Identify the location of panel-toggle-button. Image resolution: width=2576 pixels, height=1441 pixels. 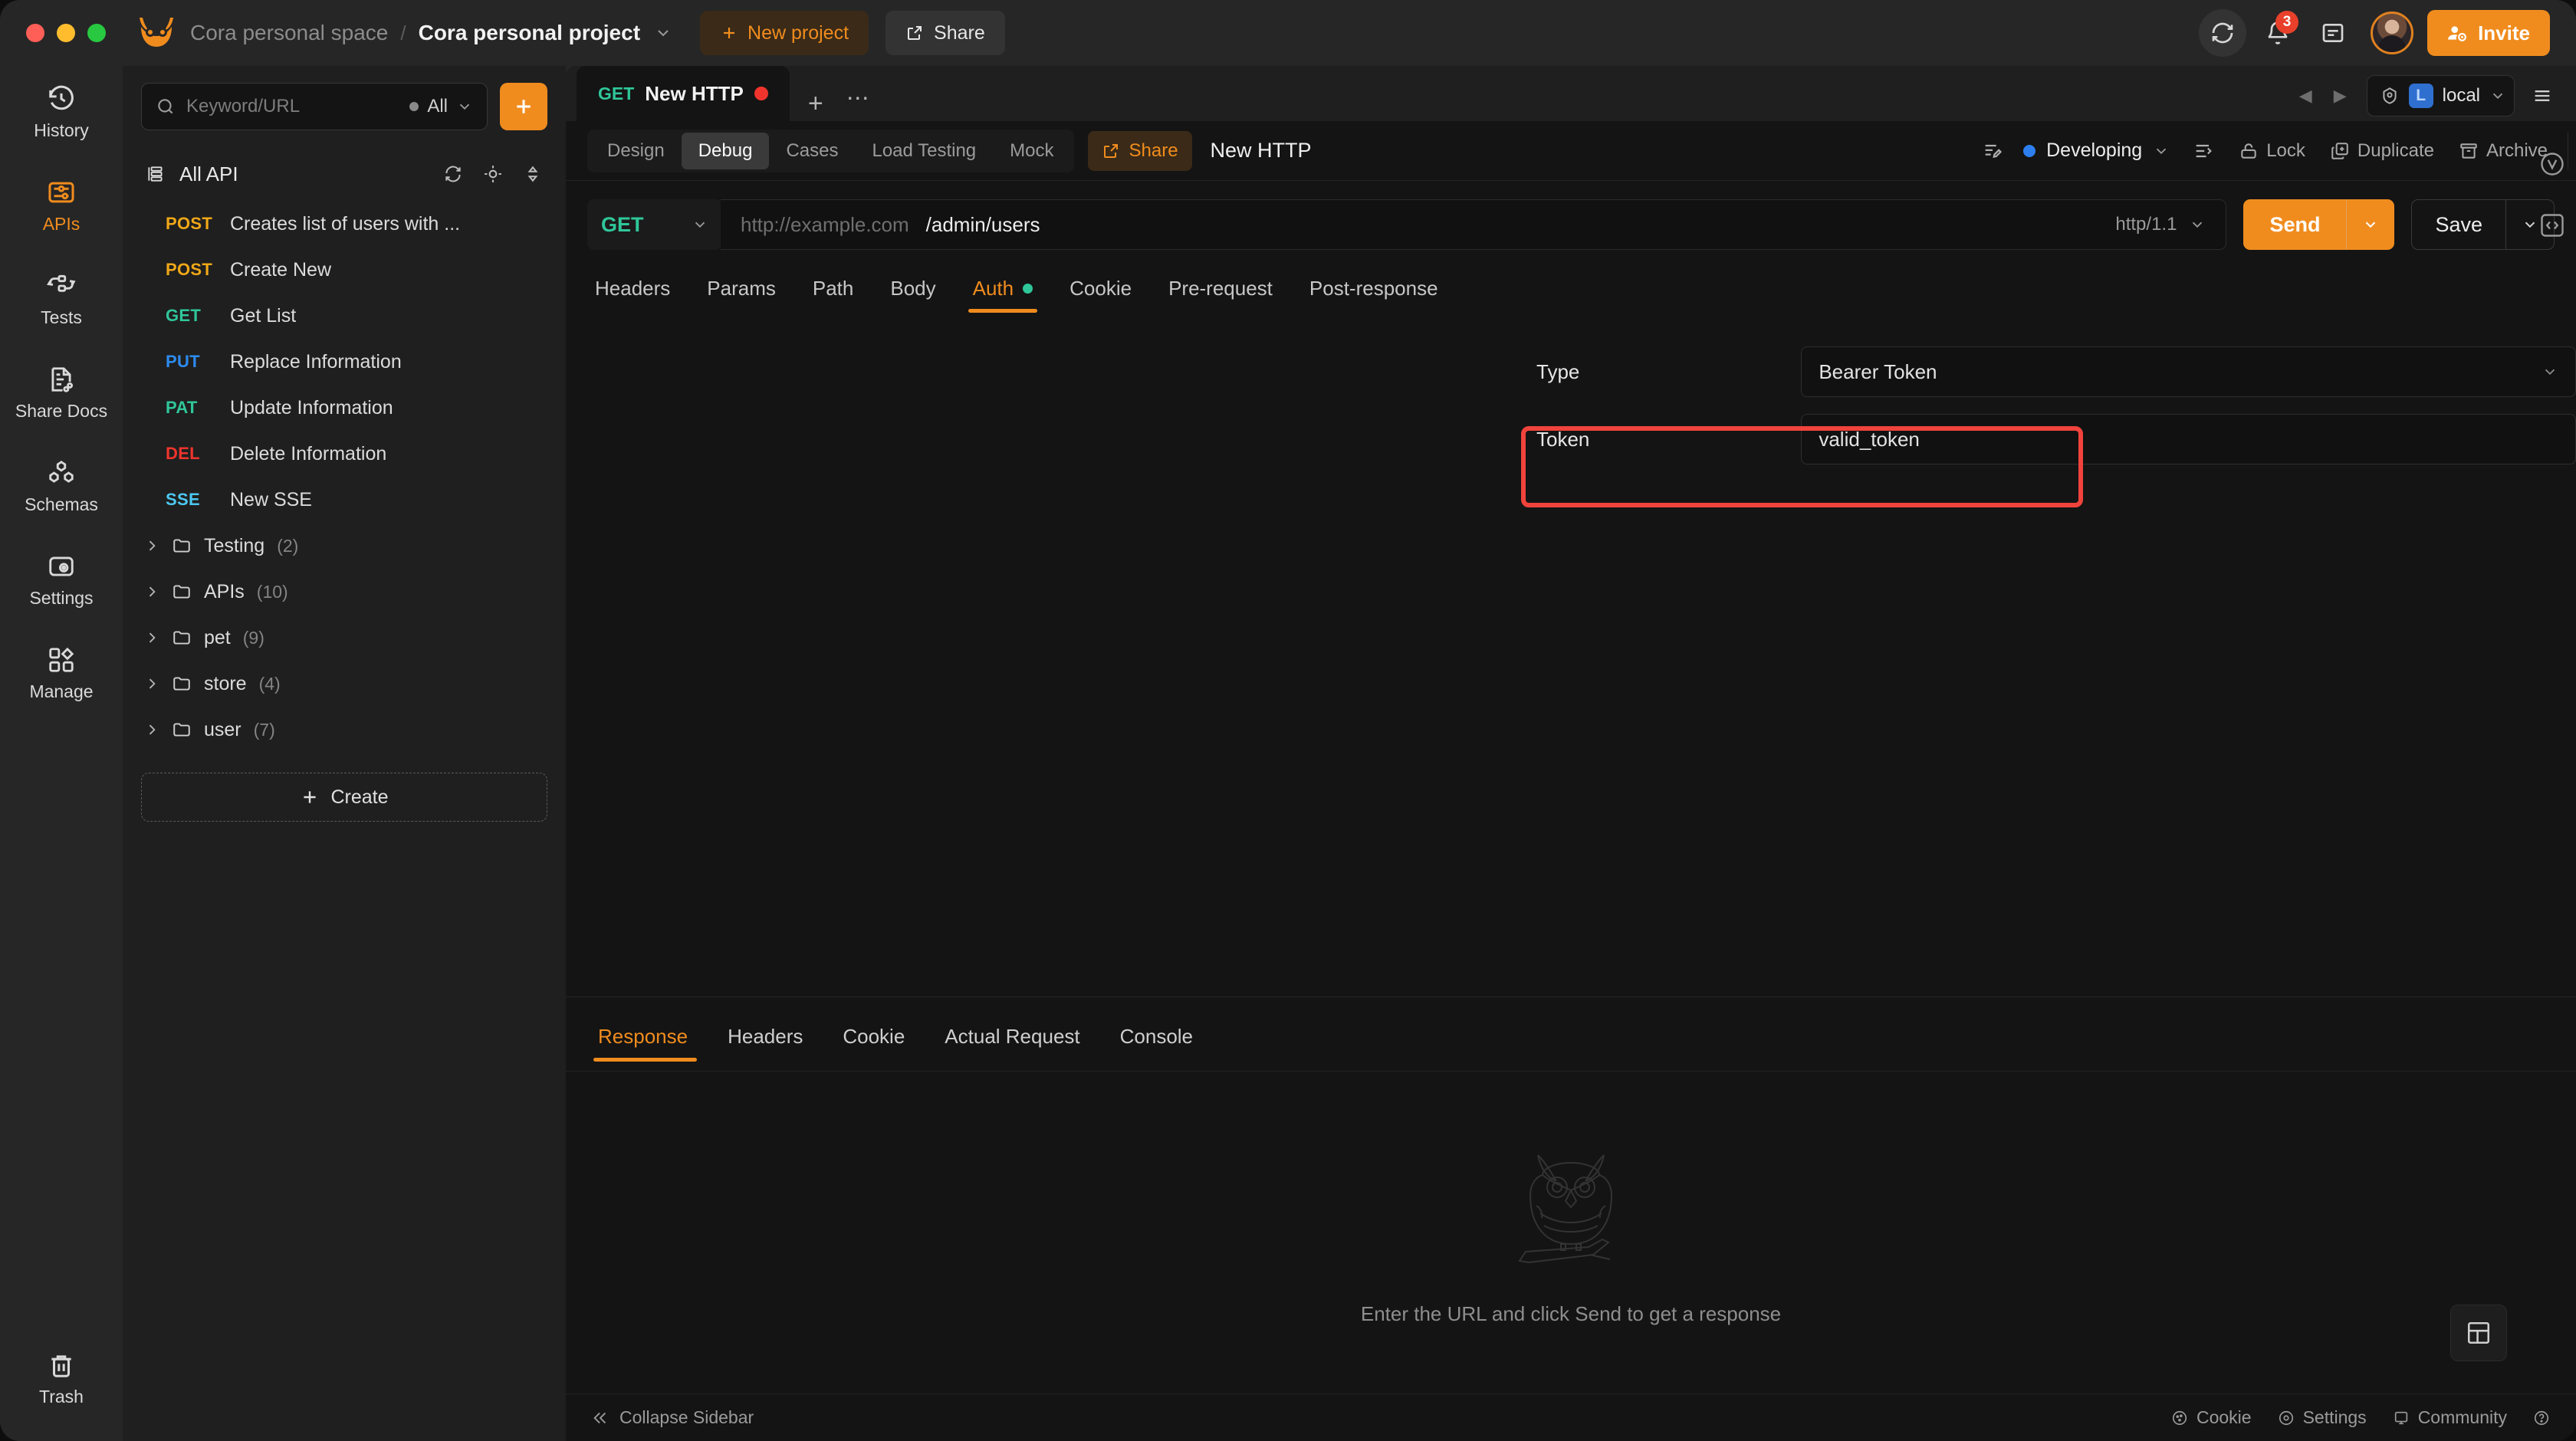
(2333, 33).